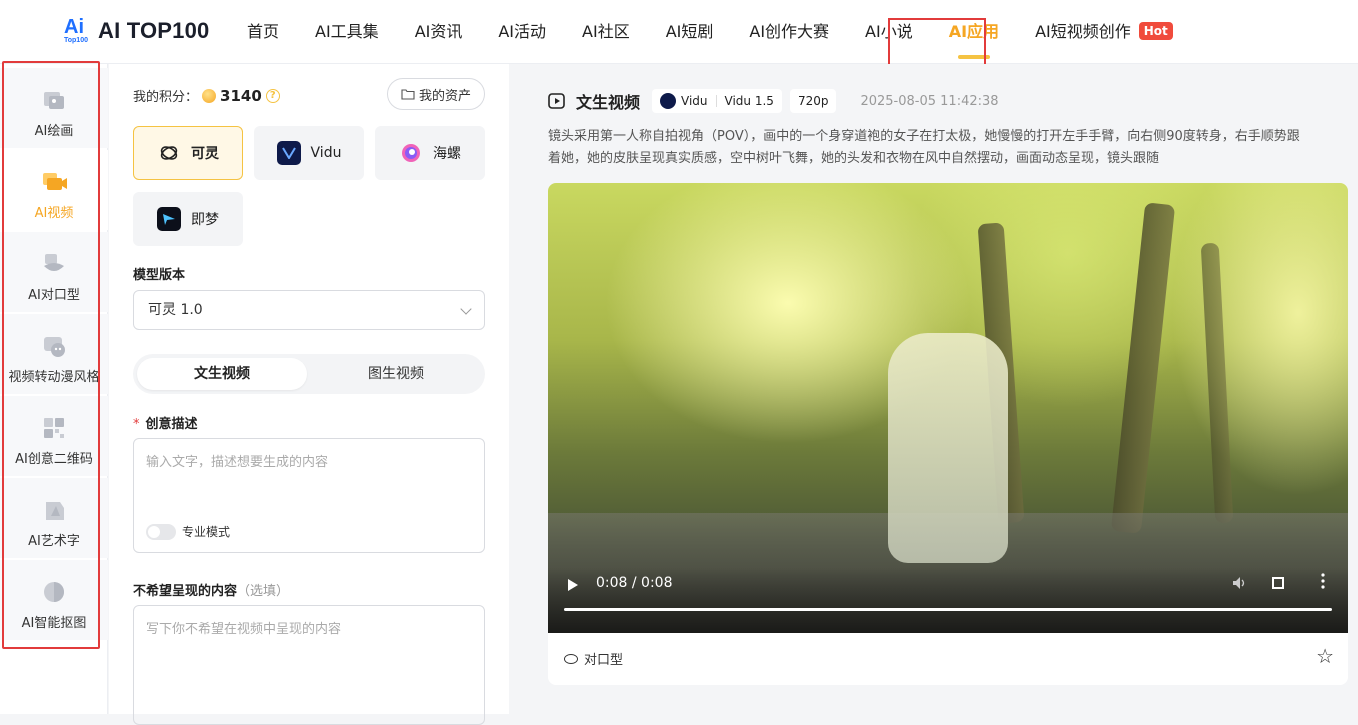 The height and width of the screenshot is (725, 1358). I want to click on pro-mode-toggle: 专业模式, so click(188, 531).